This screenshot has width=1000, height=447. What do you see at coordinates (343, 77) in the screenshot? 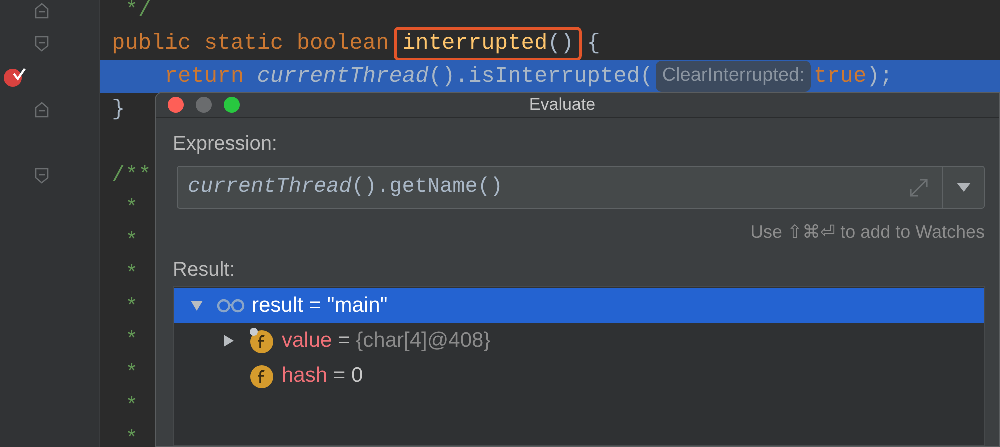
I see `code-text: currentThread` at bounding box center [343, 77].